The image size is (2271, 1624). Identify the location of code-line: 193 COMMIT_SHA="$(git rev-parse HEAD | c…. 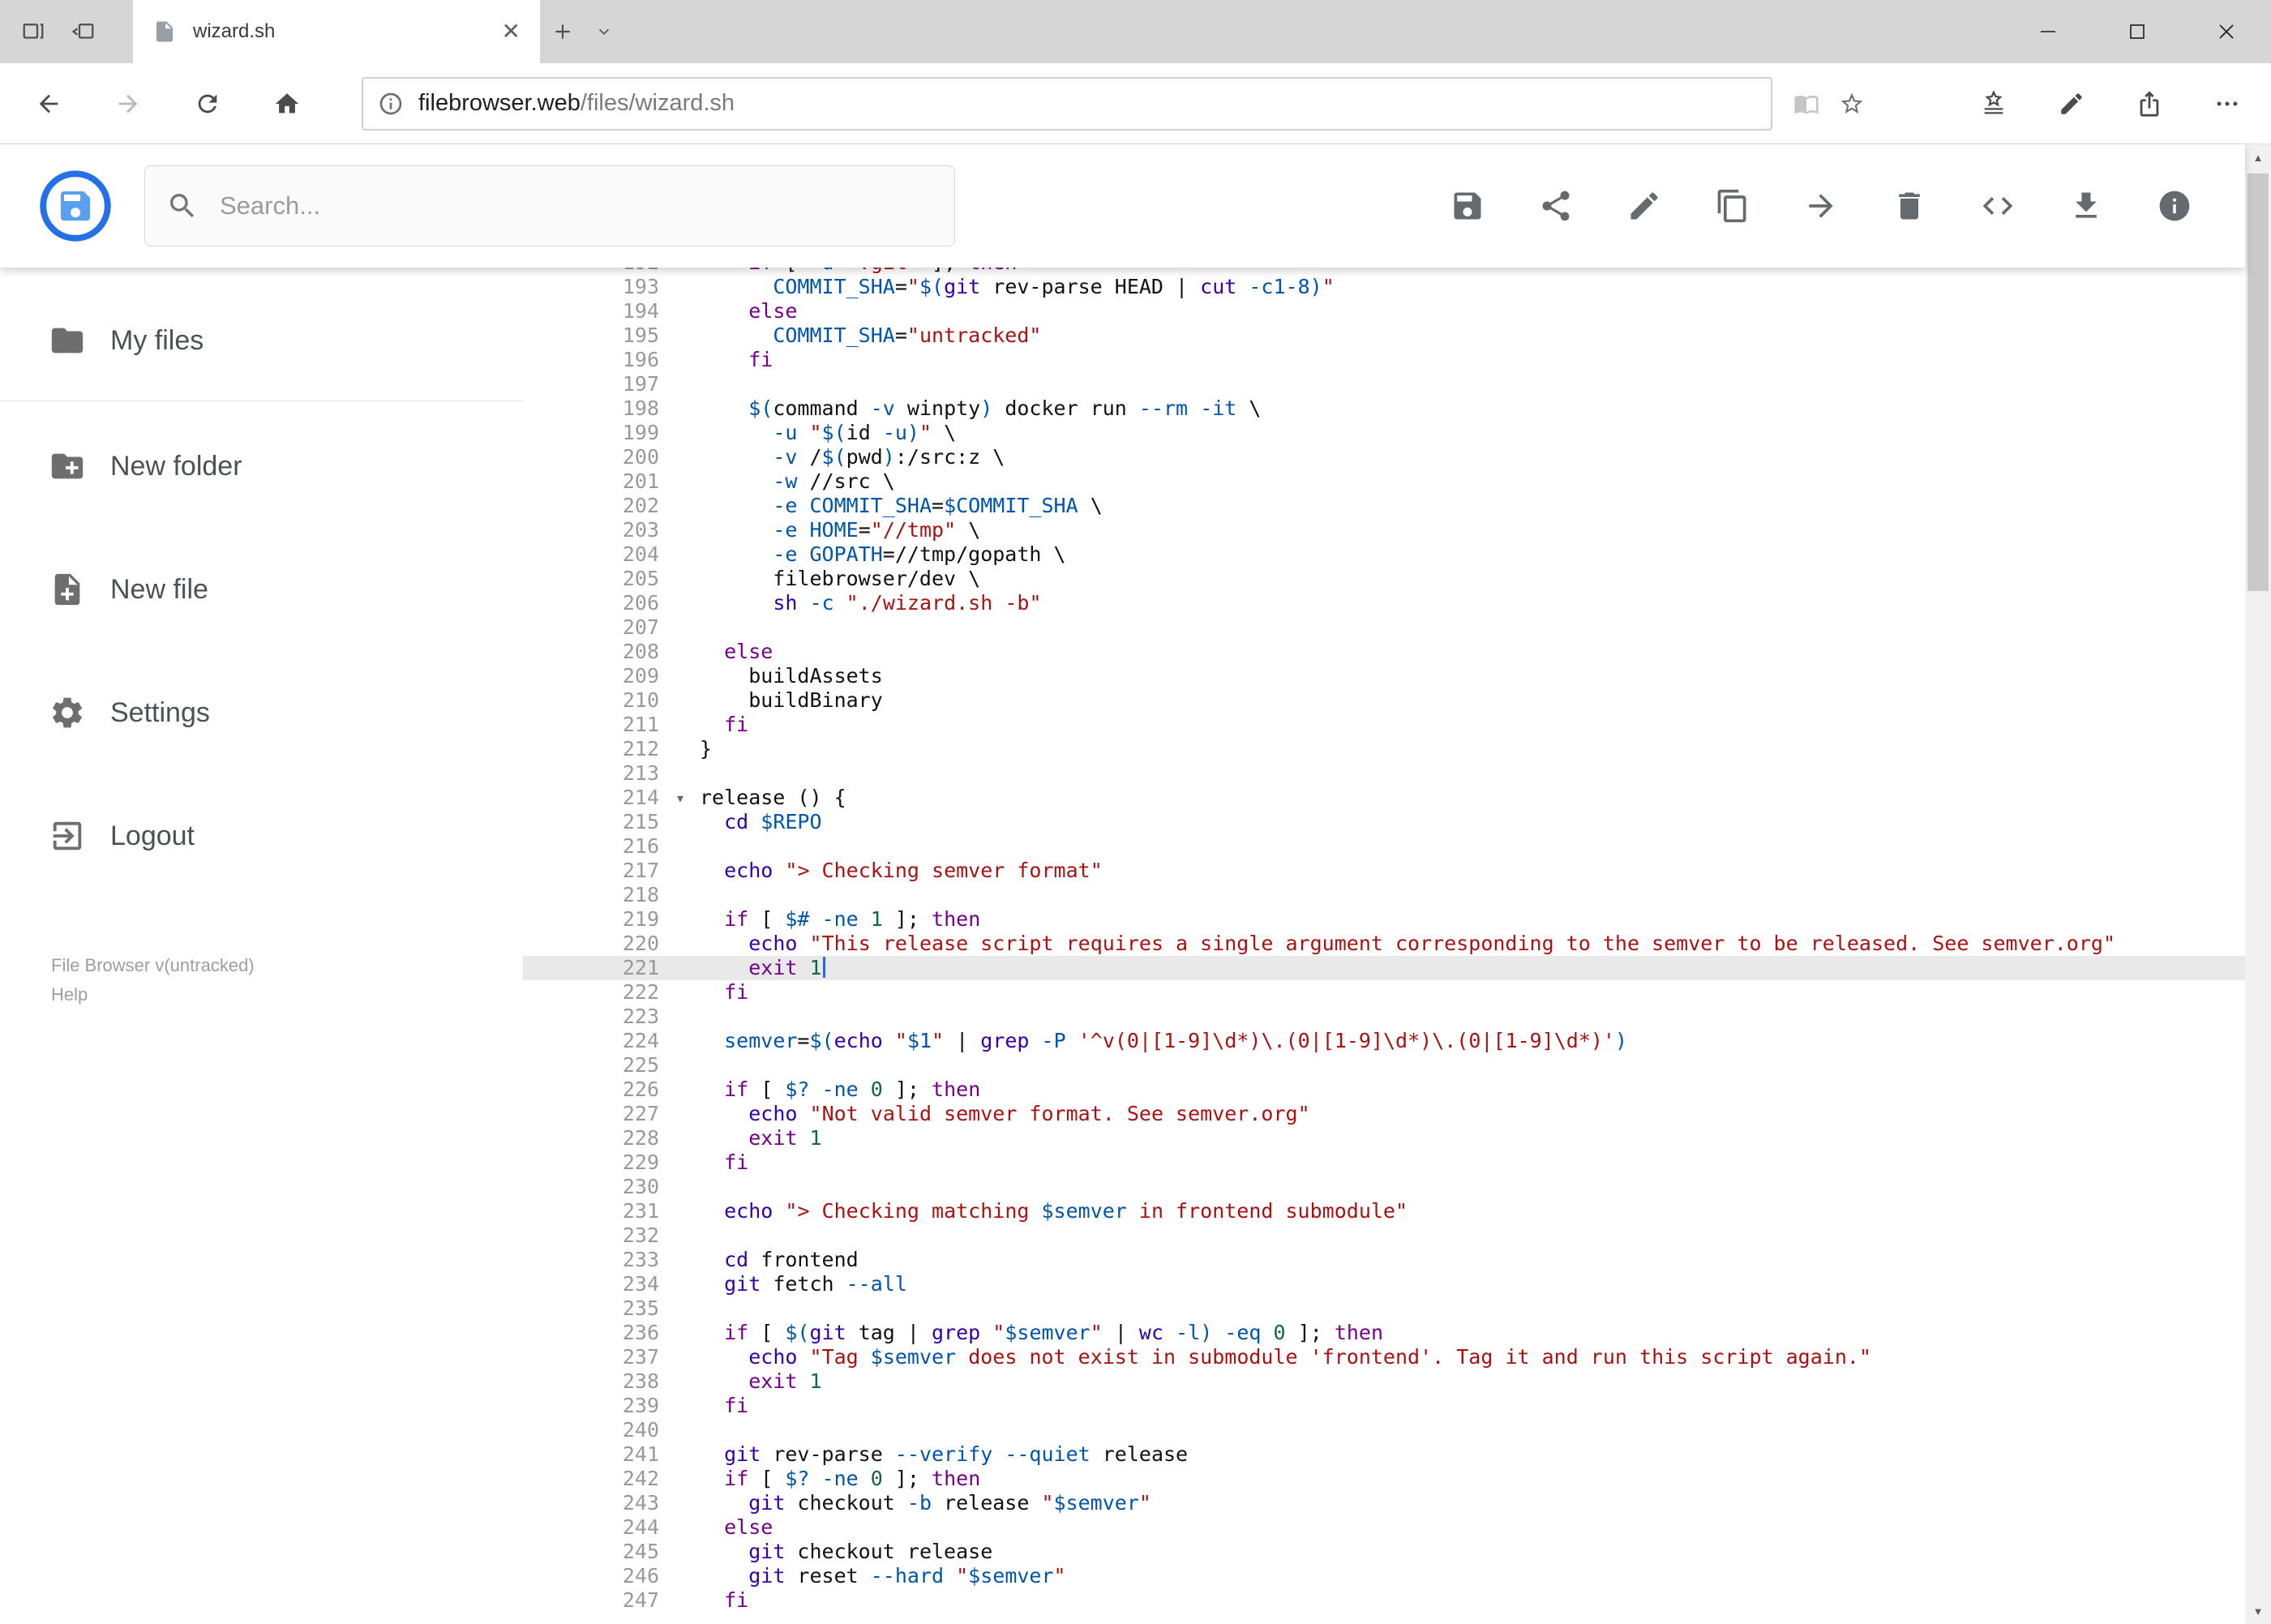
(1384, 287).